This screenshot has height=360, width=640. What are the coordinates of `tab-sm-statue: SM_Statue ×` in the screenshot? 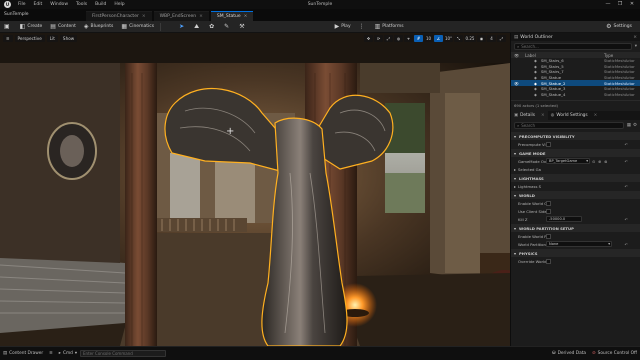 It's located at (232, 16).